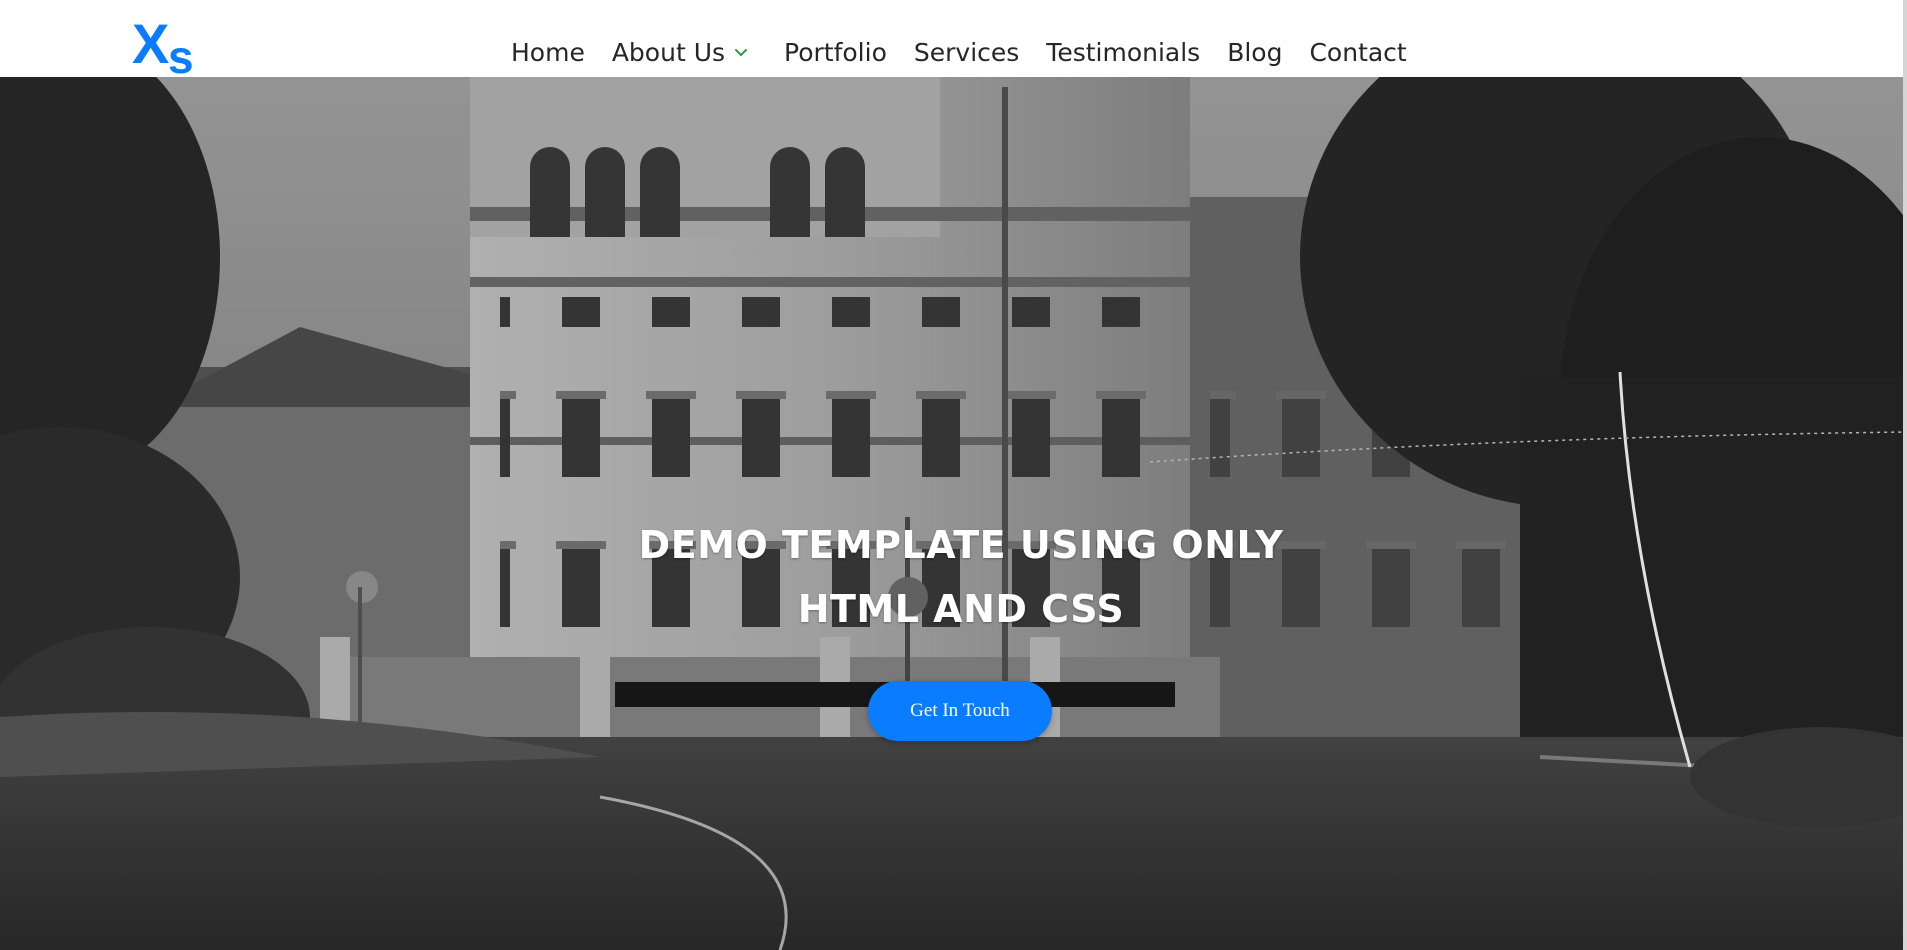 The height and width of the screenshot is (950, 1907). I want to click on nav-about-us-label: About Us, so click(668, 52).